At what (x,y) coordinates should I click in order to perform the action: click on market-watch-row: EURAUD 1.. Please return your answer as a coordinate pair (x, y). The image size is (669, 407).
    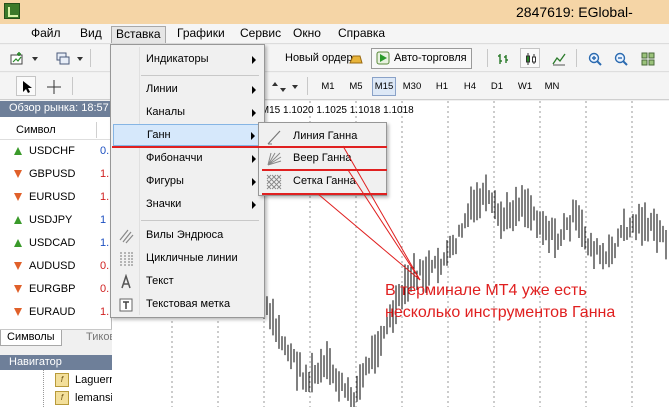
    Looking at the image, I should click on (55, 313).